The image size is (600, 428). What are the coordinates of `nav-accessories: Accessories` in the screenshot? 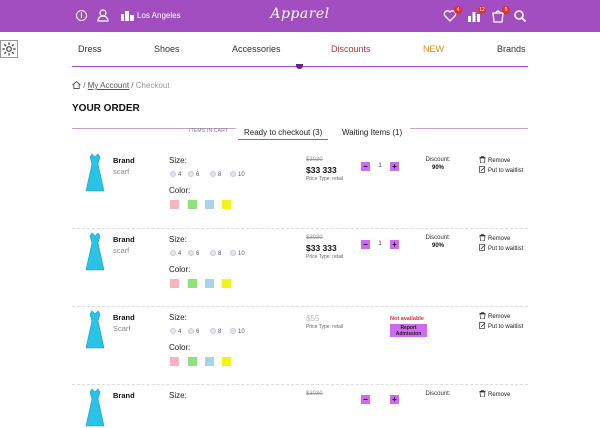 It's located at (256, 49).